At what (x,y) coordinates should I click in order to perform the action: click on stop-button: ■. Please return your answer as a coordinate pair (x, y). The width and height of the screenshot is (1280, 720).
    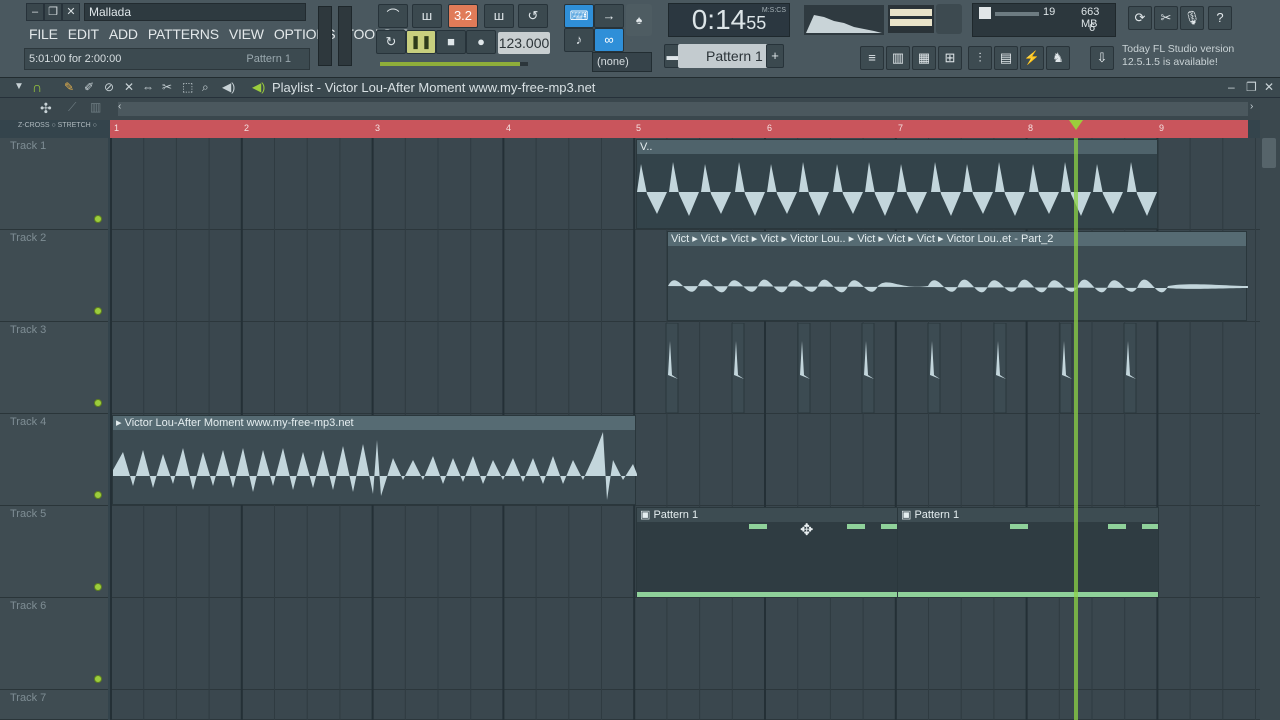
    Looking at the image, I should click on (451, 42).